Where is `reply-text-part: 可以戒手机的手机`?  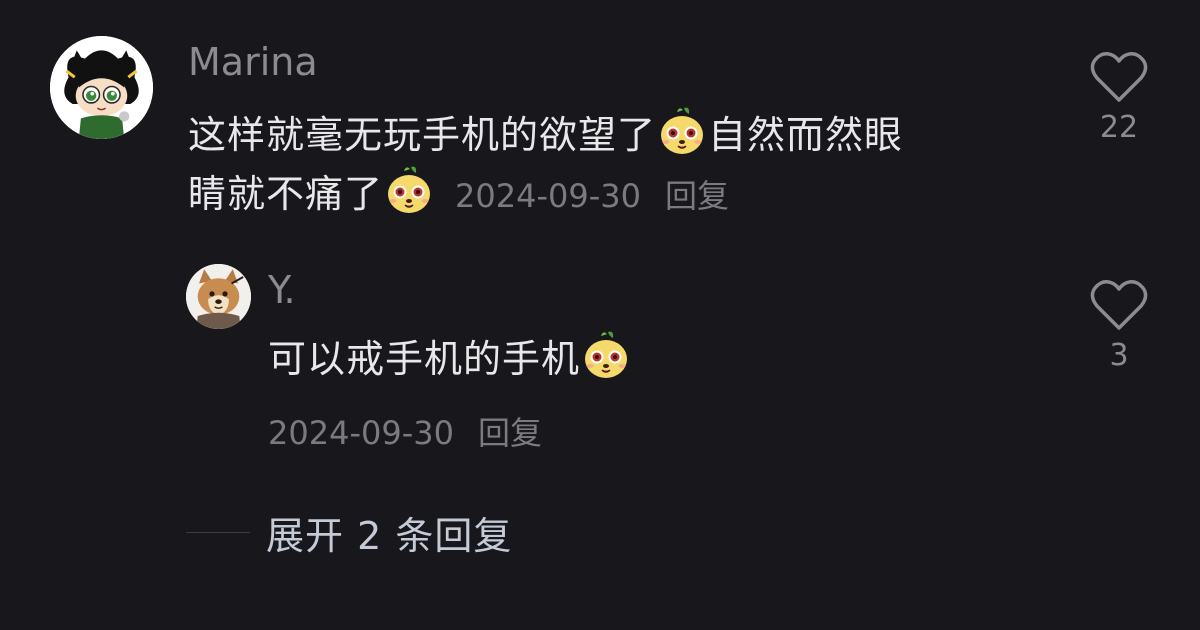 reply-text-part: 可以戒手机的手机 is located at coordinates (424, 359).